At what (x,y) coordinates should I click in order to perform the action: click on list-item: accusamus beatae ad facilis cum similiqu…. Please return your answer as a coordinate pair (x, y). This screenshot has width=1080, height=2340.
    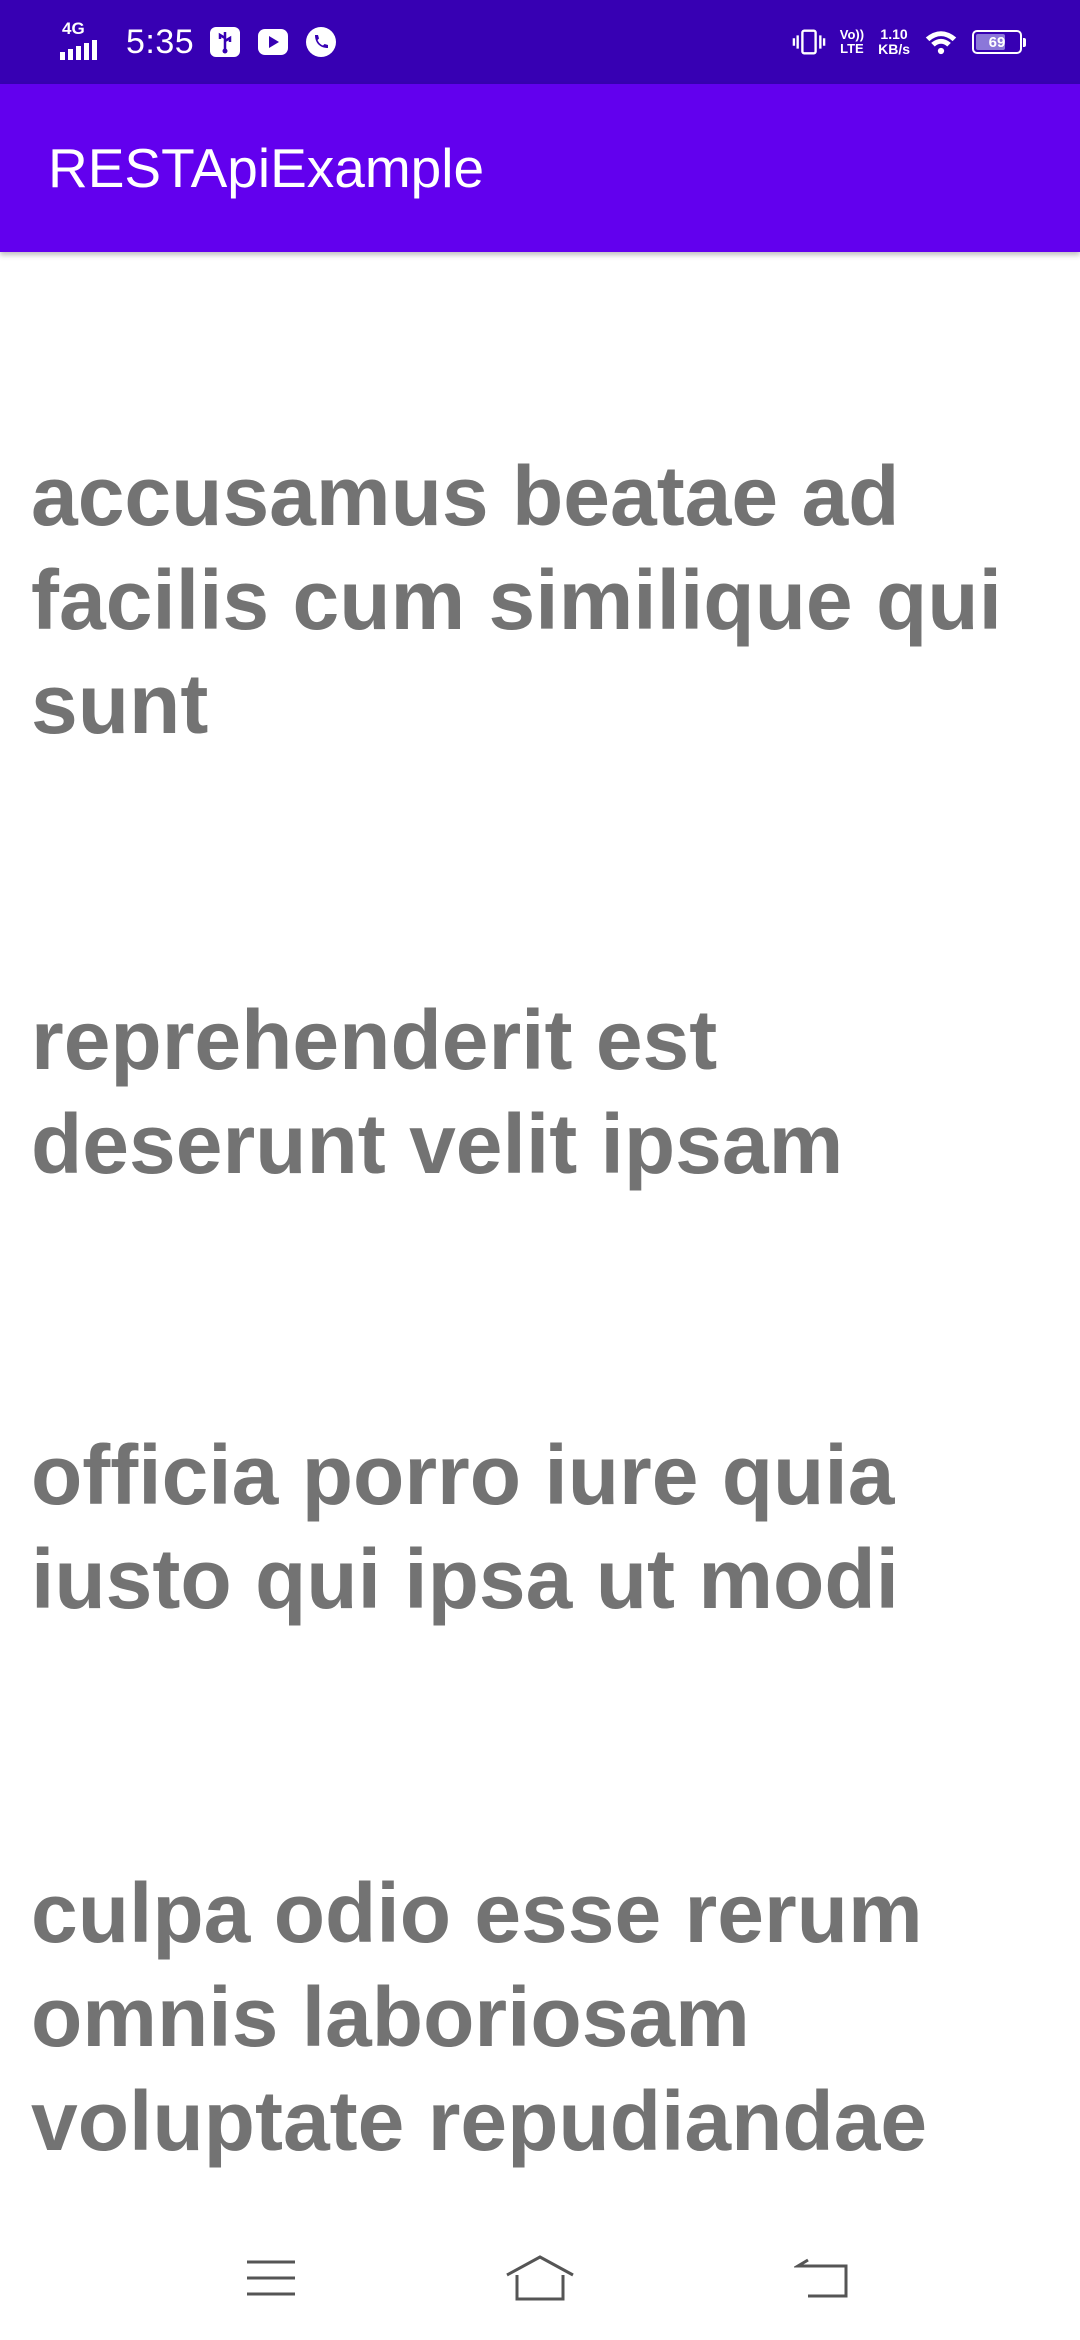
    Looking at the image, I should click on (541, 600).